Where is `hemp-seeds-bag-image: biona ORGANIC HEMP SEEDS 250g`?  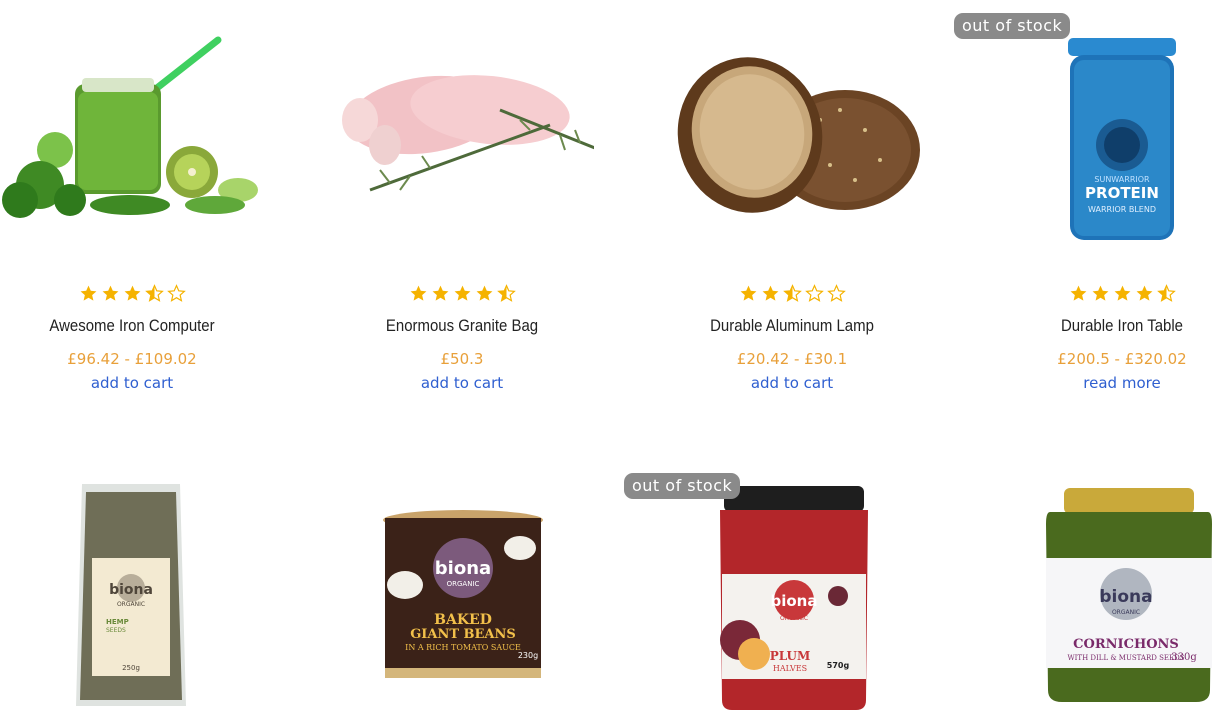
hemp-seeds-bag-image: biona ORGANIC HEMP SEEDS 250g is located at coordinates (132, 590).